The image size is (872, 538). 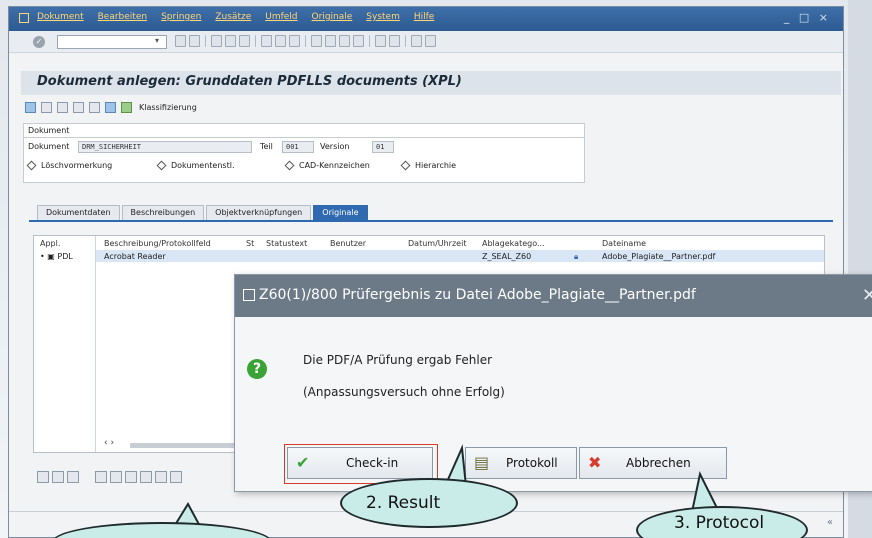 What do you see at coordinates (101, 477) in the screenshot?
I see `new-original-icon` at bounding box center [101, 477].